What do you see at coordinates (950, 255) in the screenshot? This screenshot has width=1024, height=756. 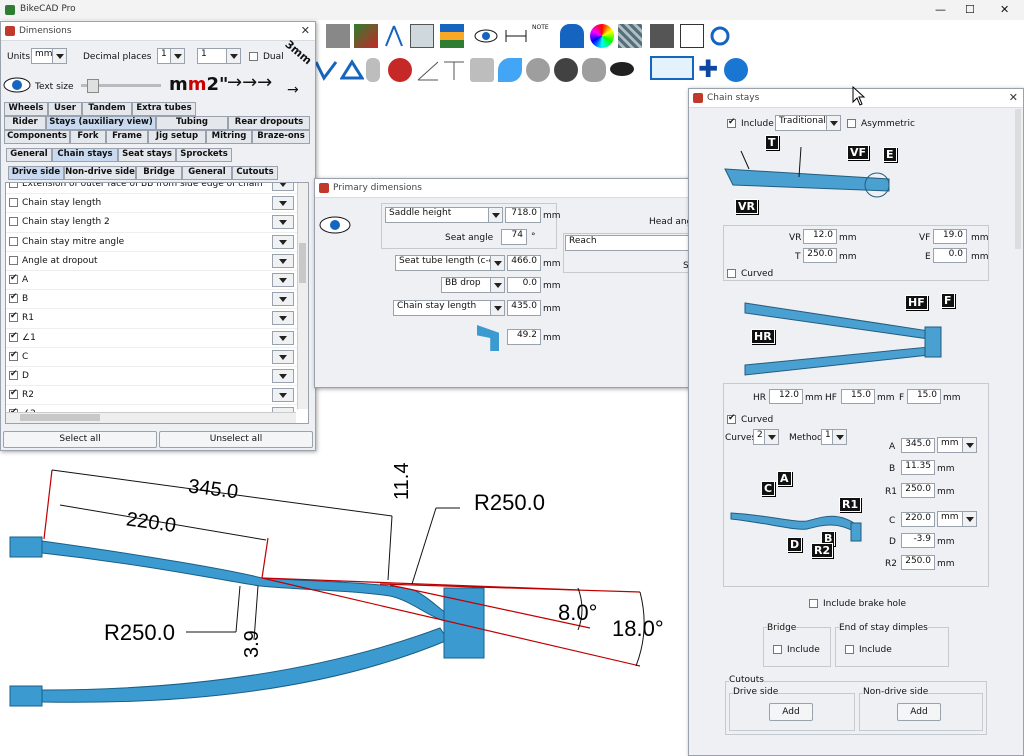 I see `e-input: 0.0` at bounding box center [950, 255].